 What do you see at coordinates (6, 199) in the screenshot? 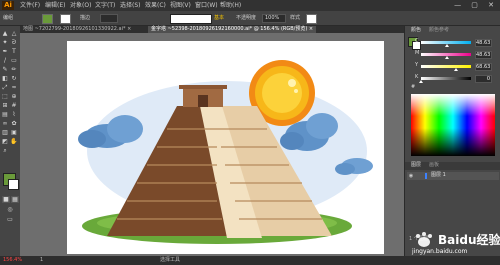
I see `color-mode-icon: ■` at bounding box center [6, 199].